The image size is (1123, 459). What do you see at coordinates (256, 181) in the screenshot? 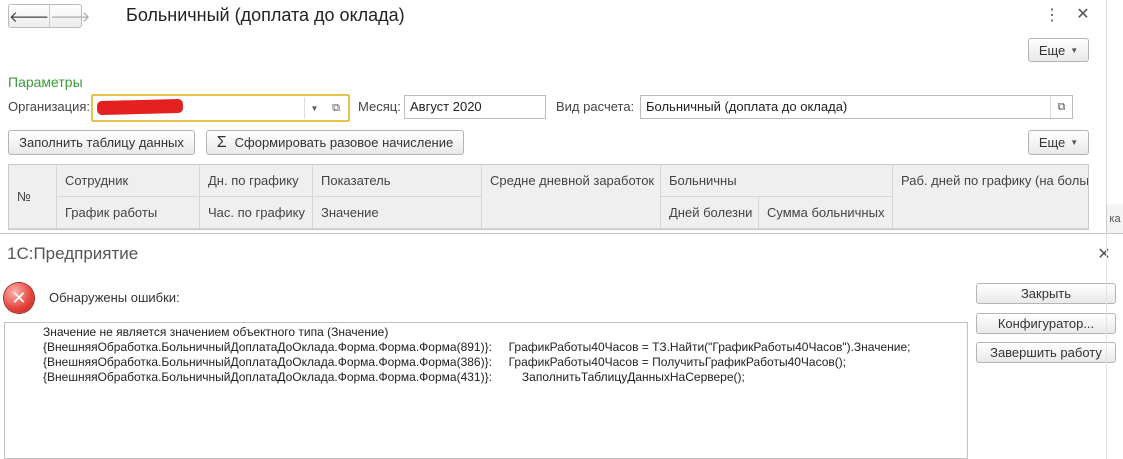
I see `col-days-schedule: Дн. по графику` at bounding box center [256, 181].